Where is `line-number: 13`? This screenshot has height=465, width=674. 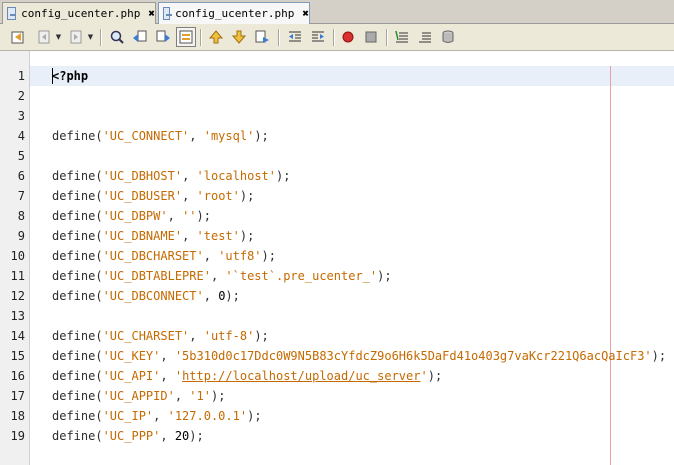
line-number: 13 is located at coordinates (17, 316).